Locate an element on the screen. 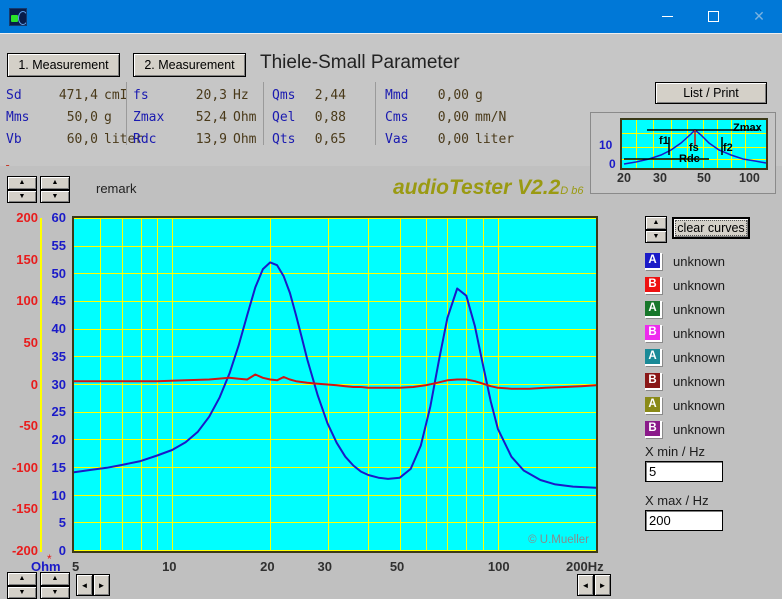  mini-x-tick: 100 is located at coordinates (749, 178).